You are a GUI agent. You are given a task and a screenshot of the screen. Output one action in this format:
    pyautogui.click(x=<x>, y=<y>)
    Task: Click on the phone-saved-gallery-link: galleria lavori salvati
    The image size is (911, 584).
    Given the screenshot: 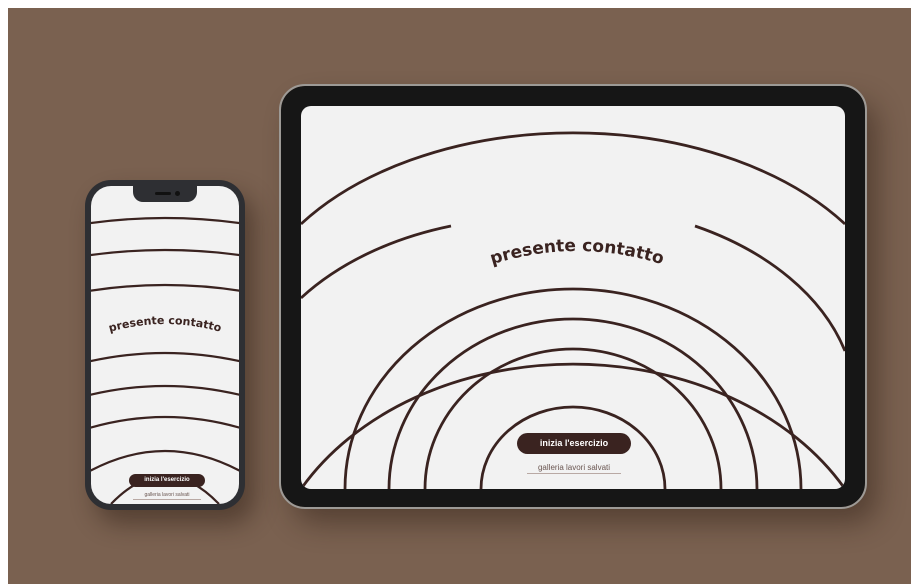 What is the action you would take?
    pyautogui.click(x=167, y=496)
    